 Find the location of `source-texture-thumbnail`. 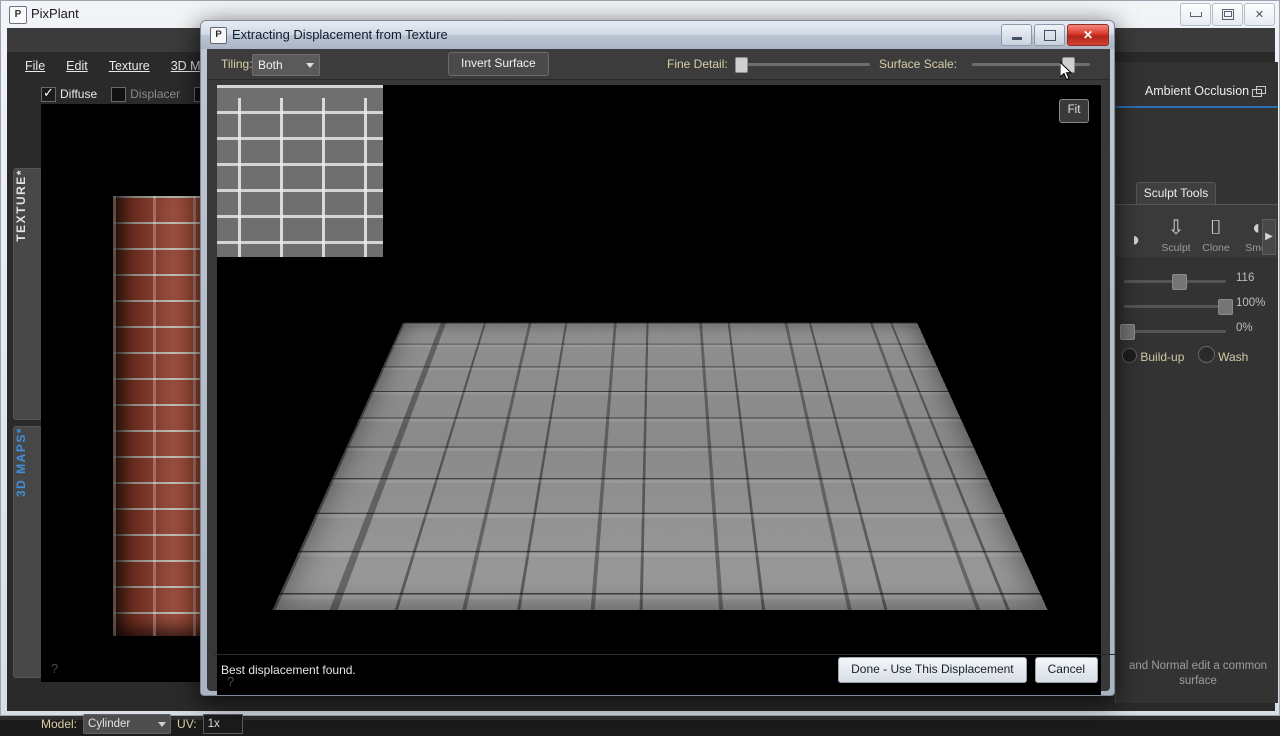

source-texture-thumbnail is located at coordinates (300, 171).